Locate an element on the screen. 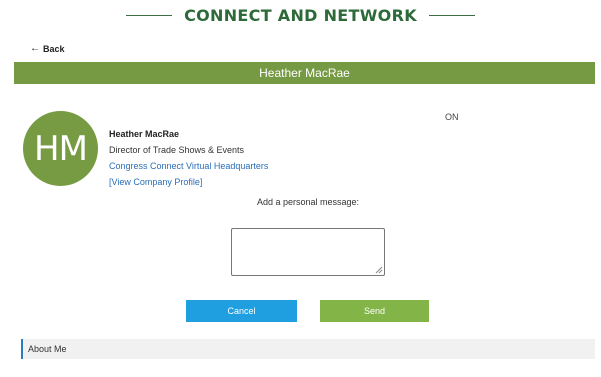 This screenshot has width=601, height=377. profile-name-bar: Heather MacRae is located at coordinates (304, 73).